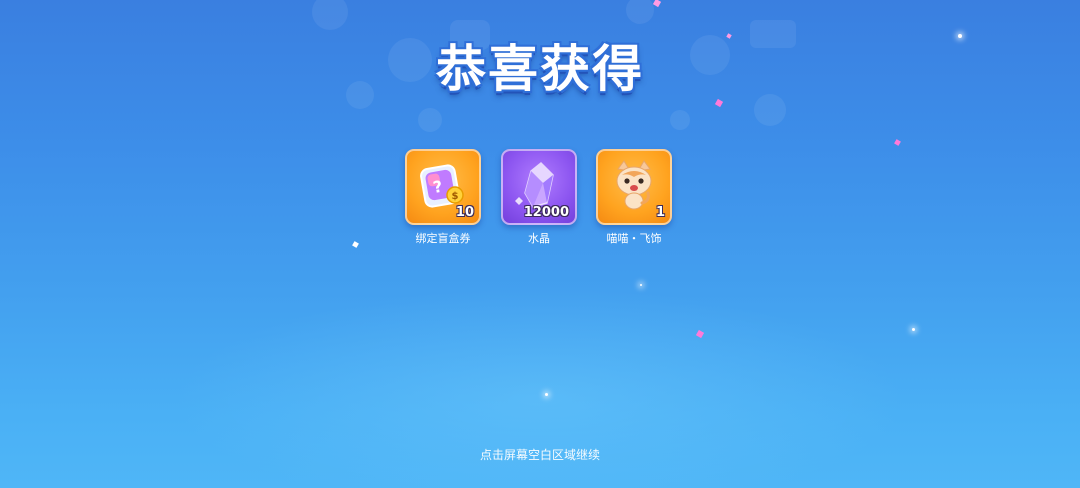 The height and width of the screenshot is (488, 1080). Describe the element at coordinates (634, 238) in the screenshot. I see `reward-name: 喵喵・飞饰` at that location.